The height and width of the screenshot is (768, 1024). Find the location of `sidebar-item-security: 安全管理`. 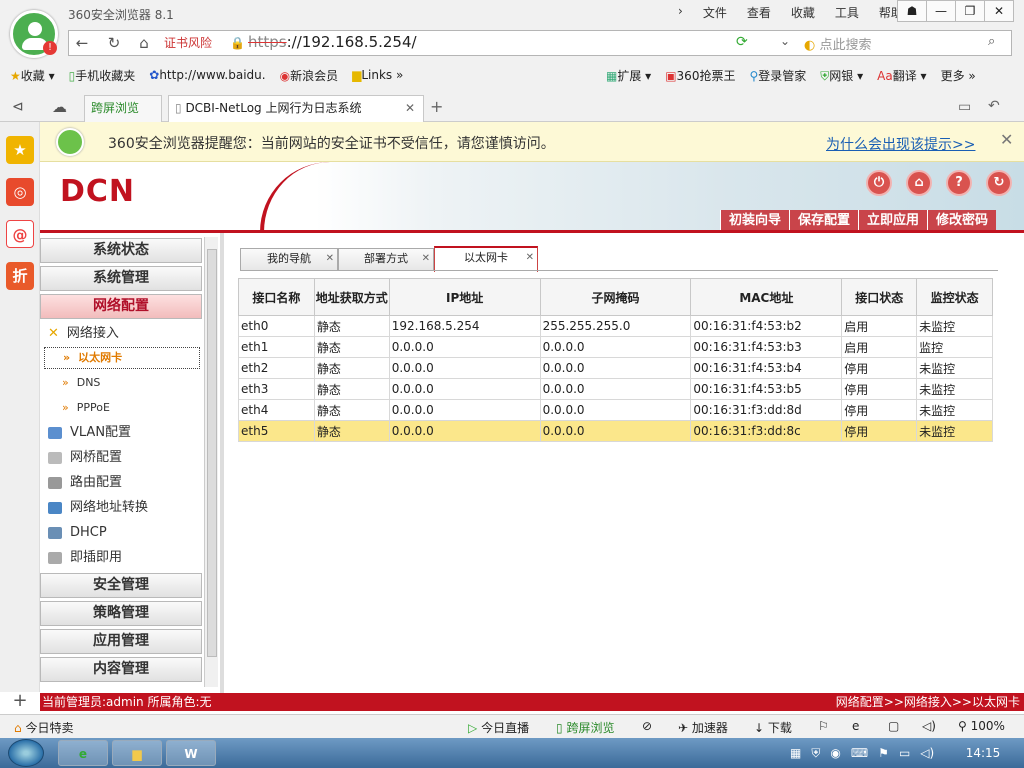

sidebar-item-security: 安全管理 is located at coordinates (121, 585).